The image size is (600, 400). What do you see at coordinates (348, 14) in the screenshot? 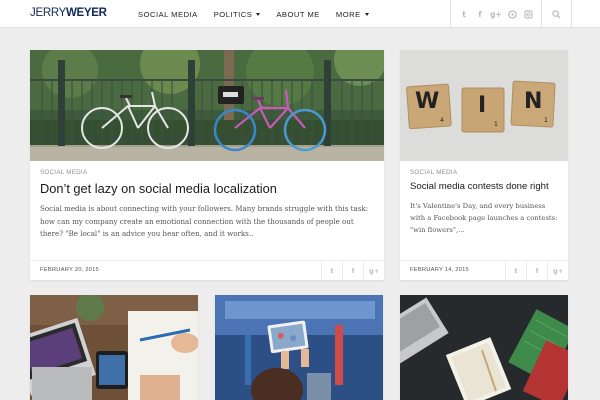
I see `nav-label: MORE` at bounding box center [348, 14].